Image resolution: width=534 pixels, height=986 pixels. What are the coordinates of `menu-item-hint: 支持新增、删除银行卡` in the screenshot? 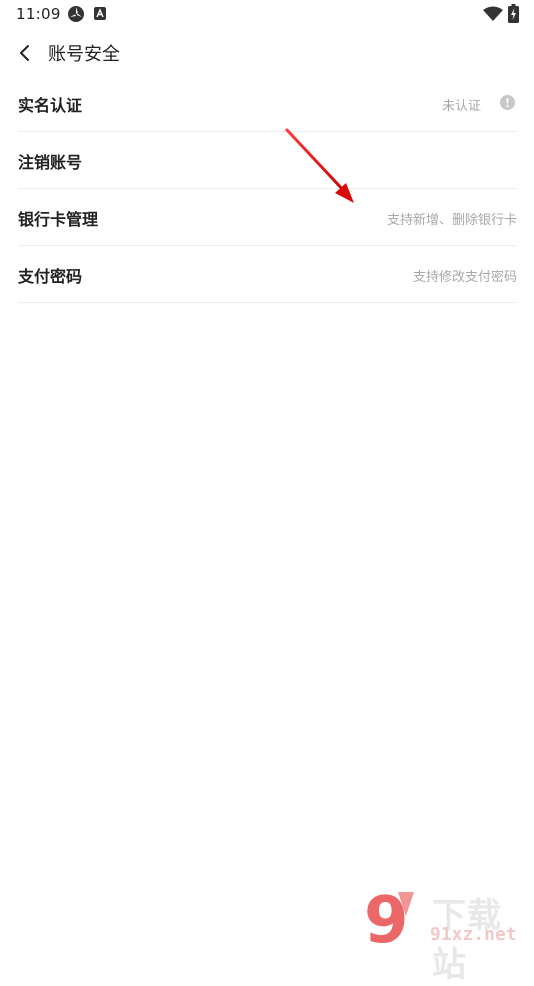 It's located at (451, 220).